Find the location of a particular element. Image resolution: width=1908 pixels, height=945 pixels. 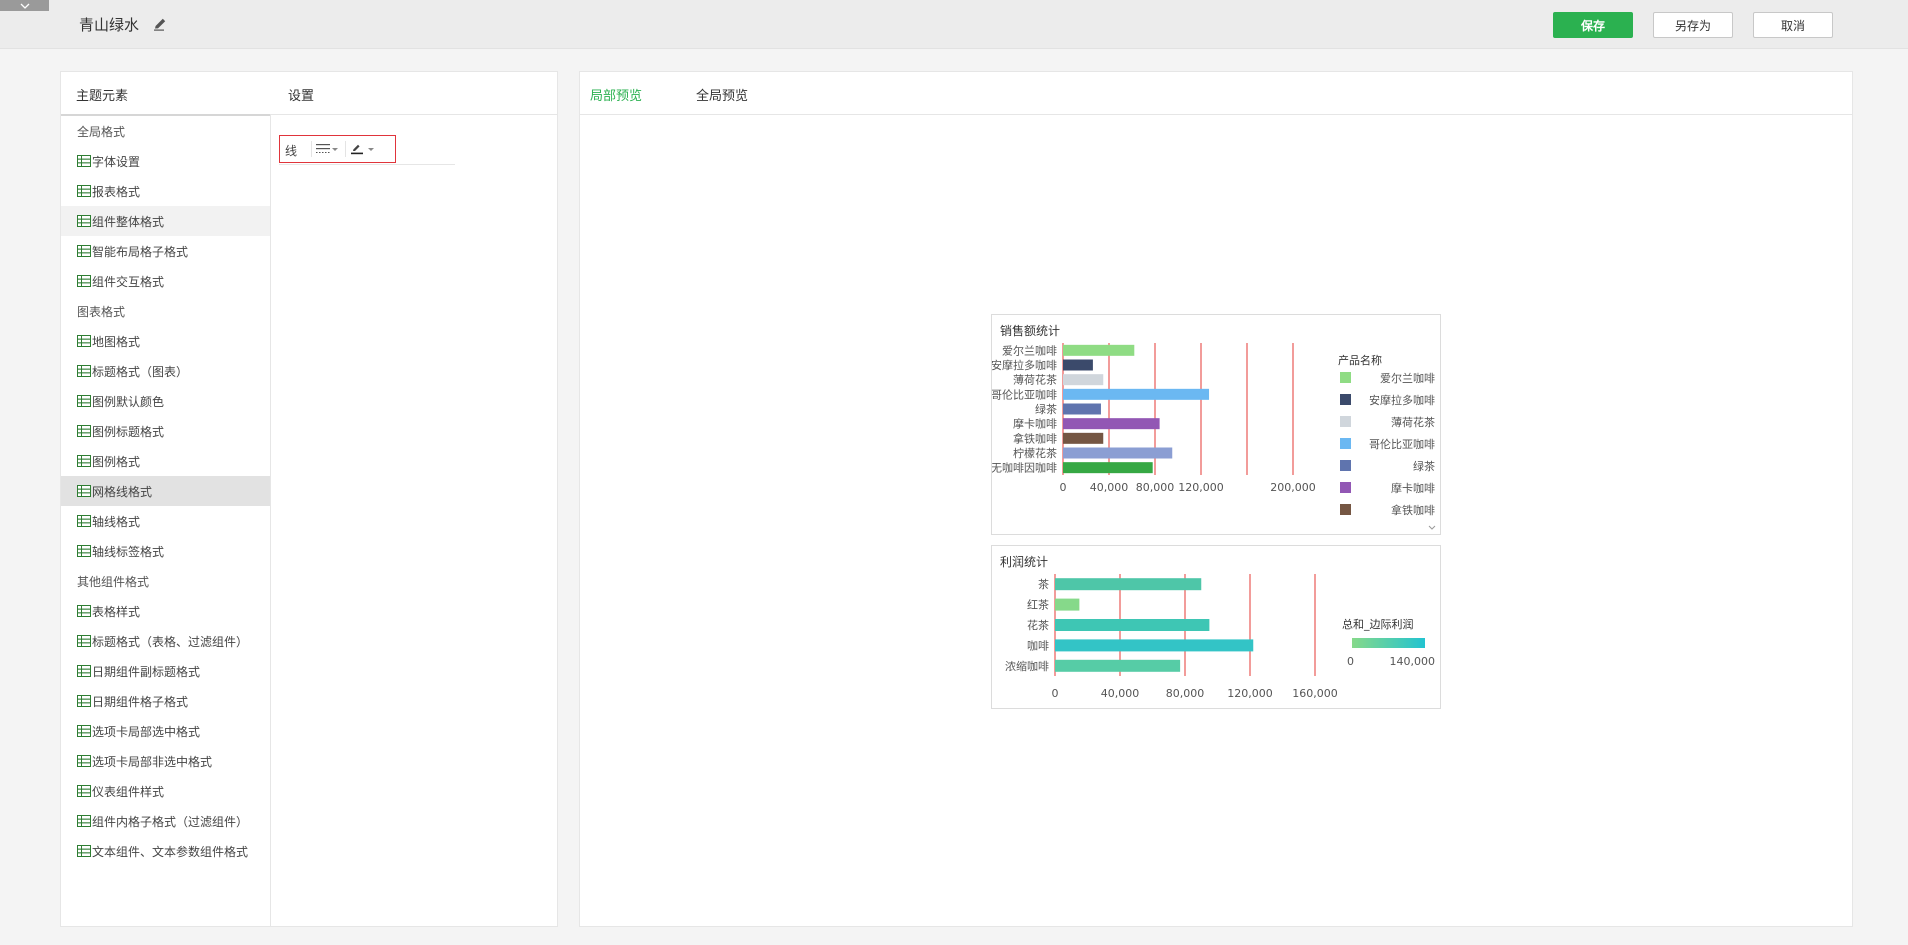

category-label: 柠檬花茶 is located at coordinates (1035, 453).